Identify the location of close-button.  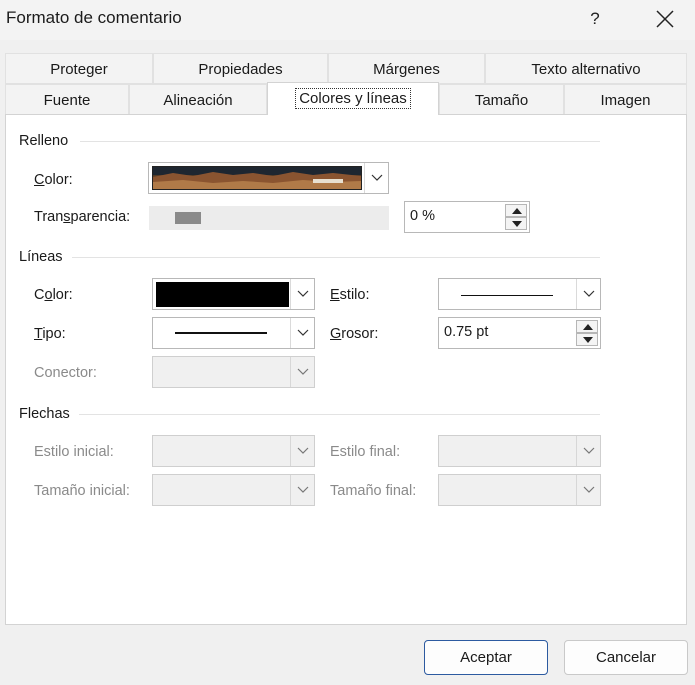
(665, 19).